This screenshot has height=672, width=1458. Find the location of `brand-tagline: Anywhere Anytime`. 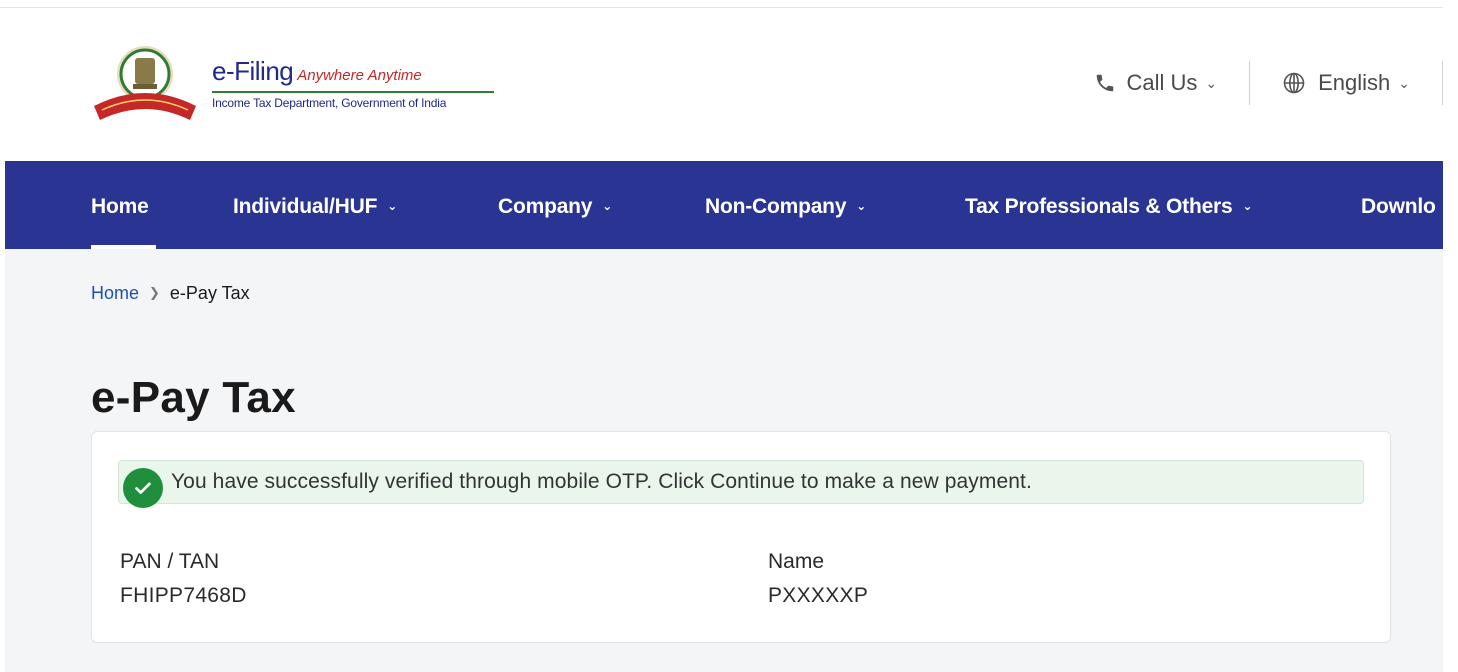

brand-tagline: Anywhere Anytime is located at coordinates (359, 75).